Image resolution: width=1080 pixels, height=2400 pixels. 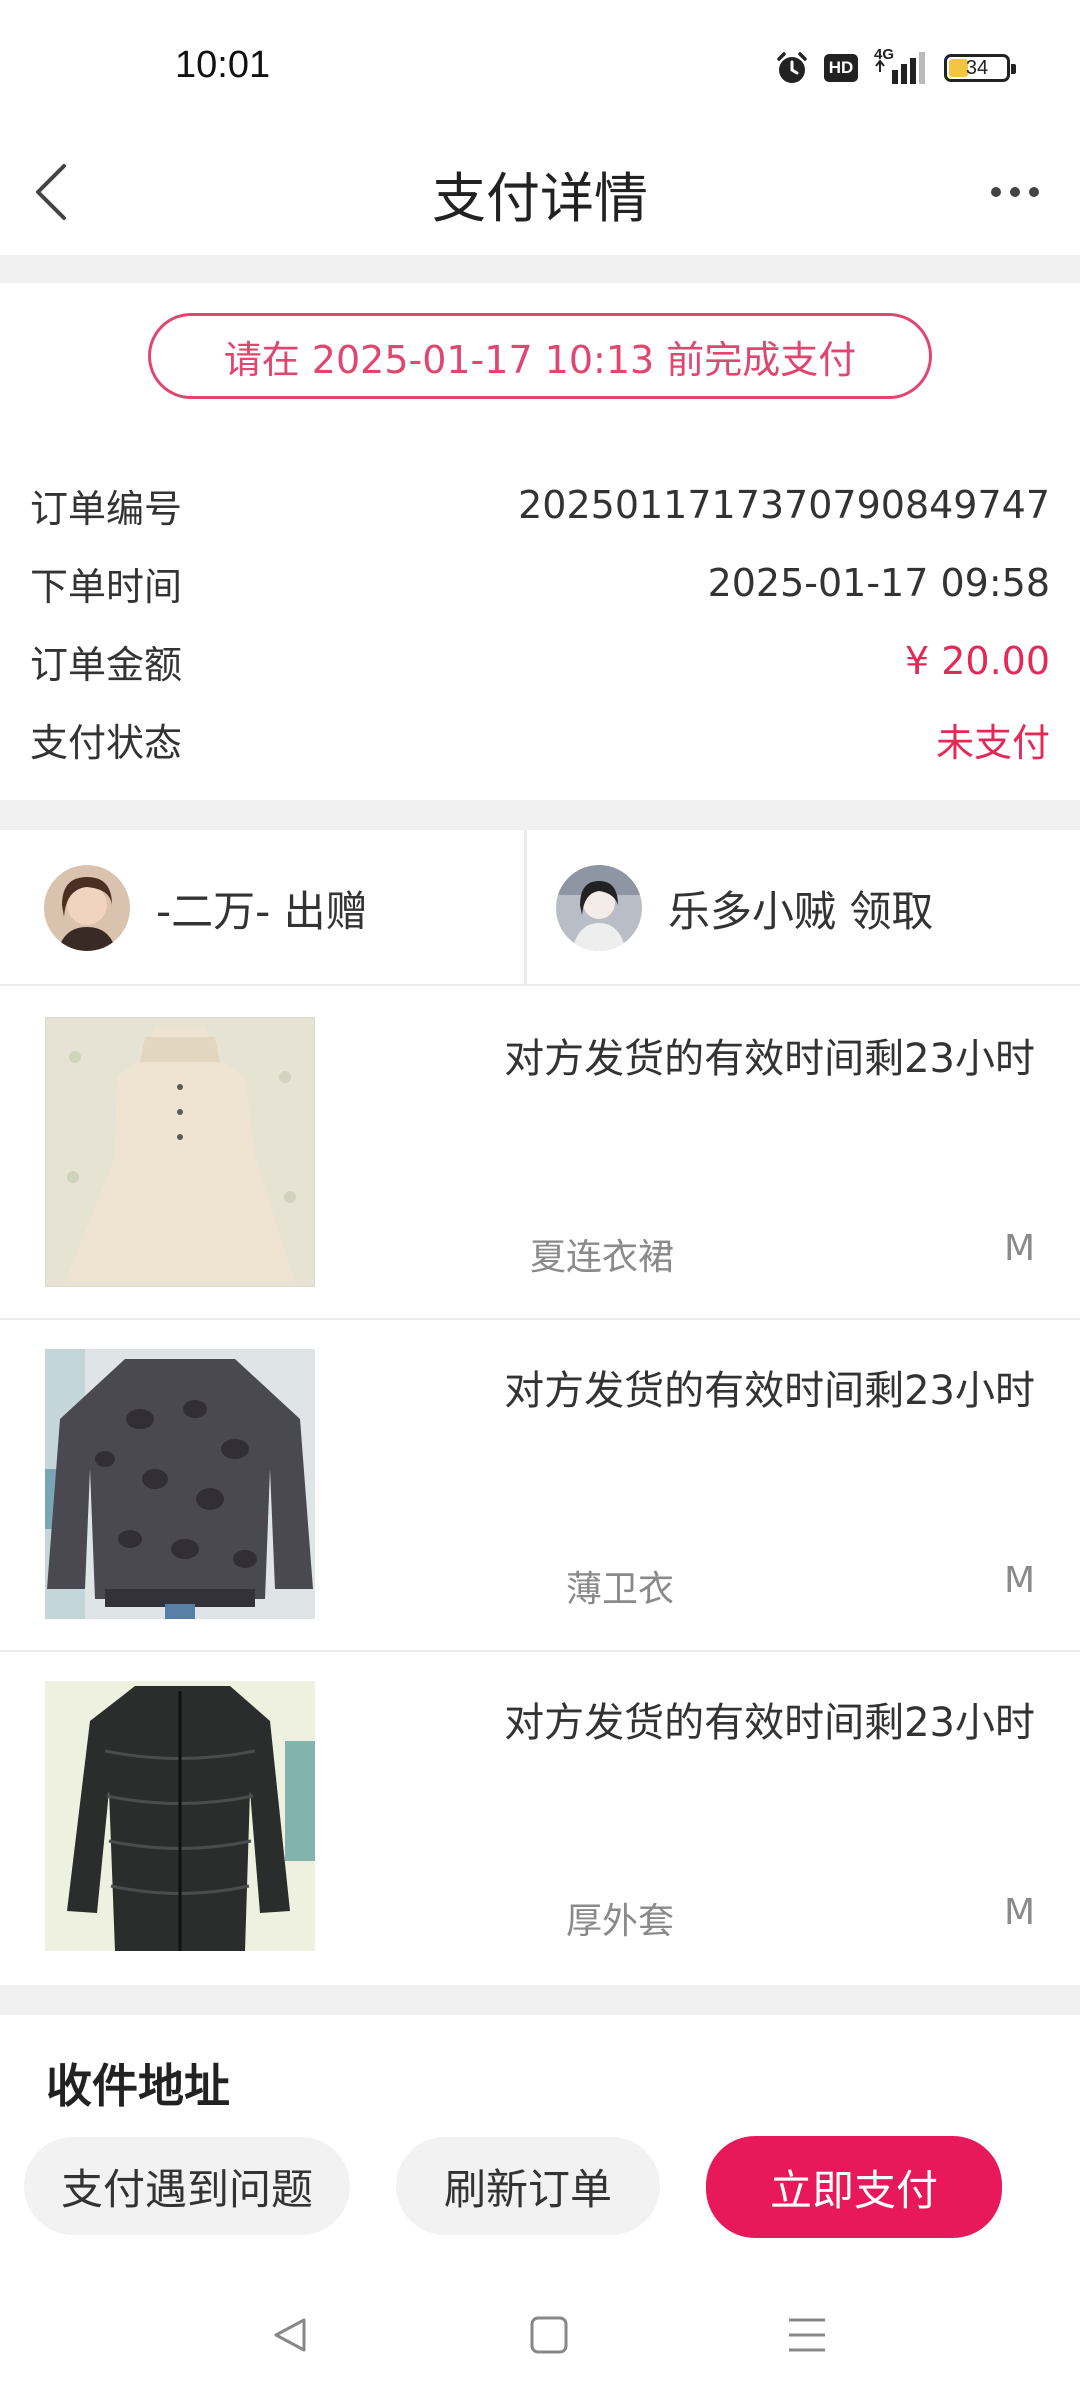 I want to click on hd-icon: HD, so click(x=841, y=68).